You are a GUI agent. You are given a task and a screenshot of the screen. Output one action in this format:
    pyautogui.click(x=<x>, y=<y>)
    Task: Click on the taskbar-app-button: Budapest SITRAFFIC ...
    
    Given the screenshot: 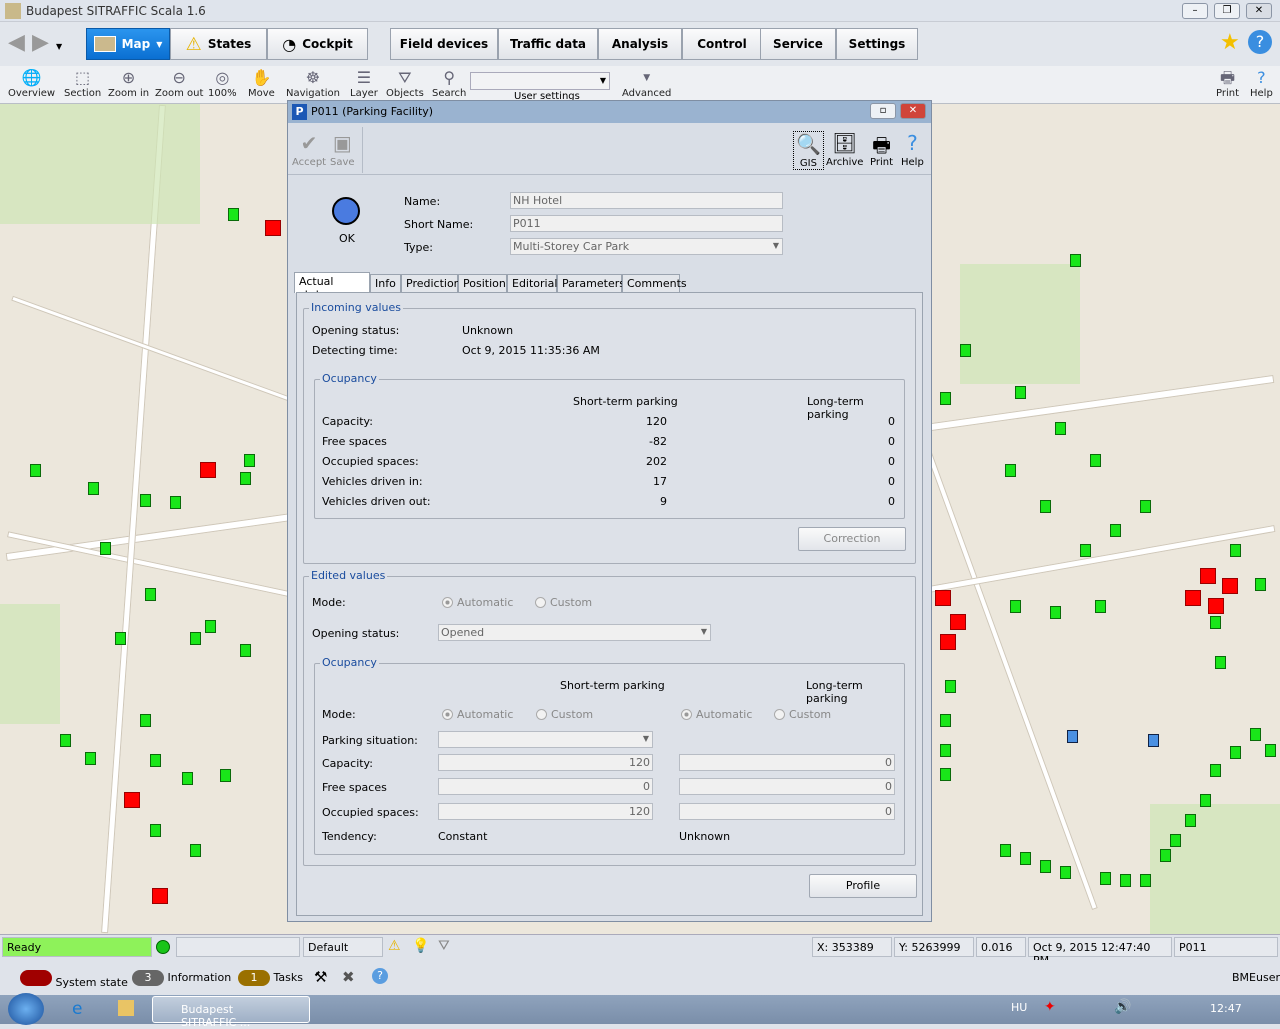 What is the action you would take?
    pyautogui.click(x=231, y=1012)
    